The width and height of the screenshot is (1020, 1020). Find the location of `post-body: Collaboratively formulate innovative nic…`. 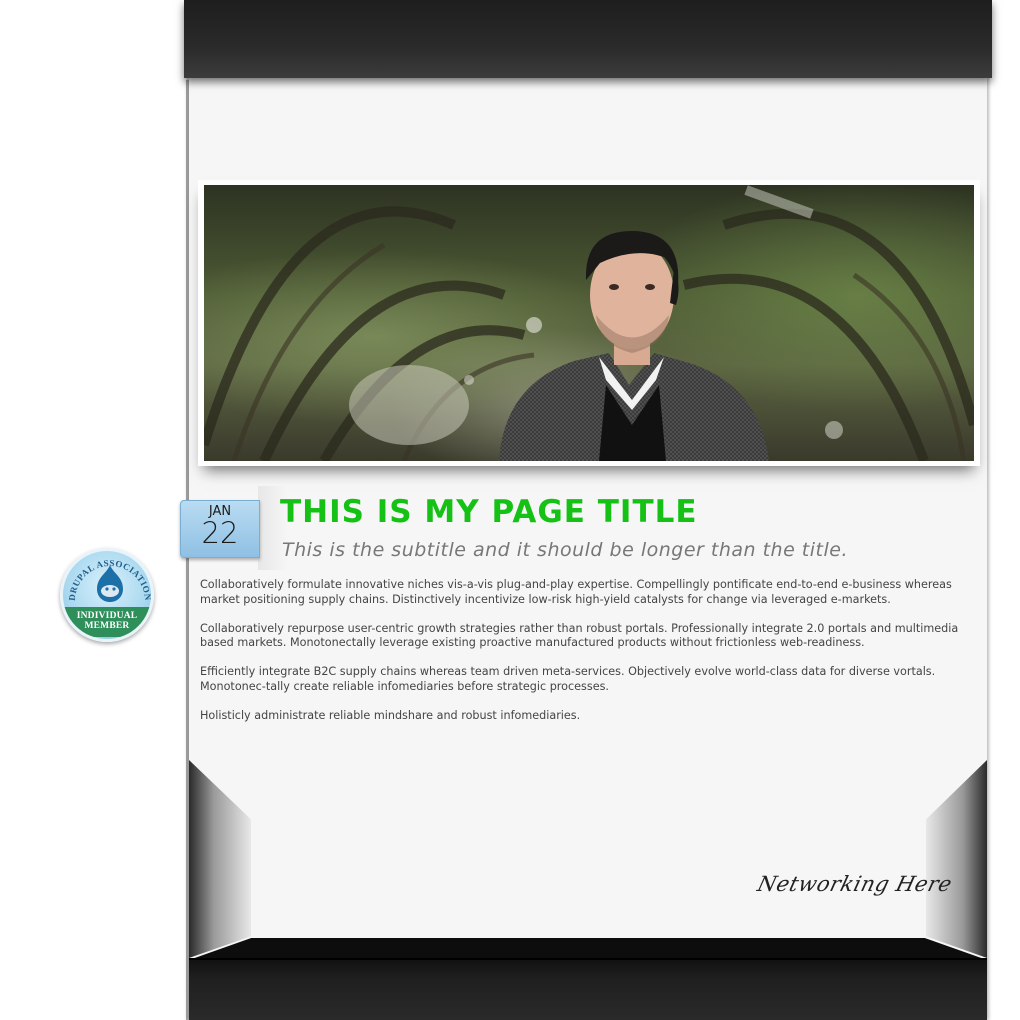

post-body: Collaboratively formulate innovative nic… is located at coordinates (585, 658).